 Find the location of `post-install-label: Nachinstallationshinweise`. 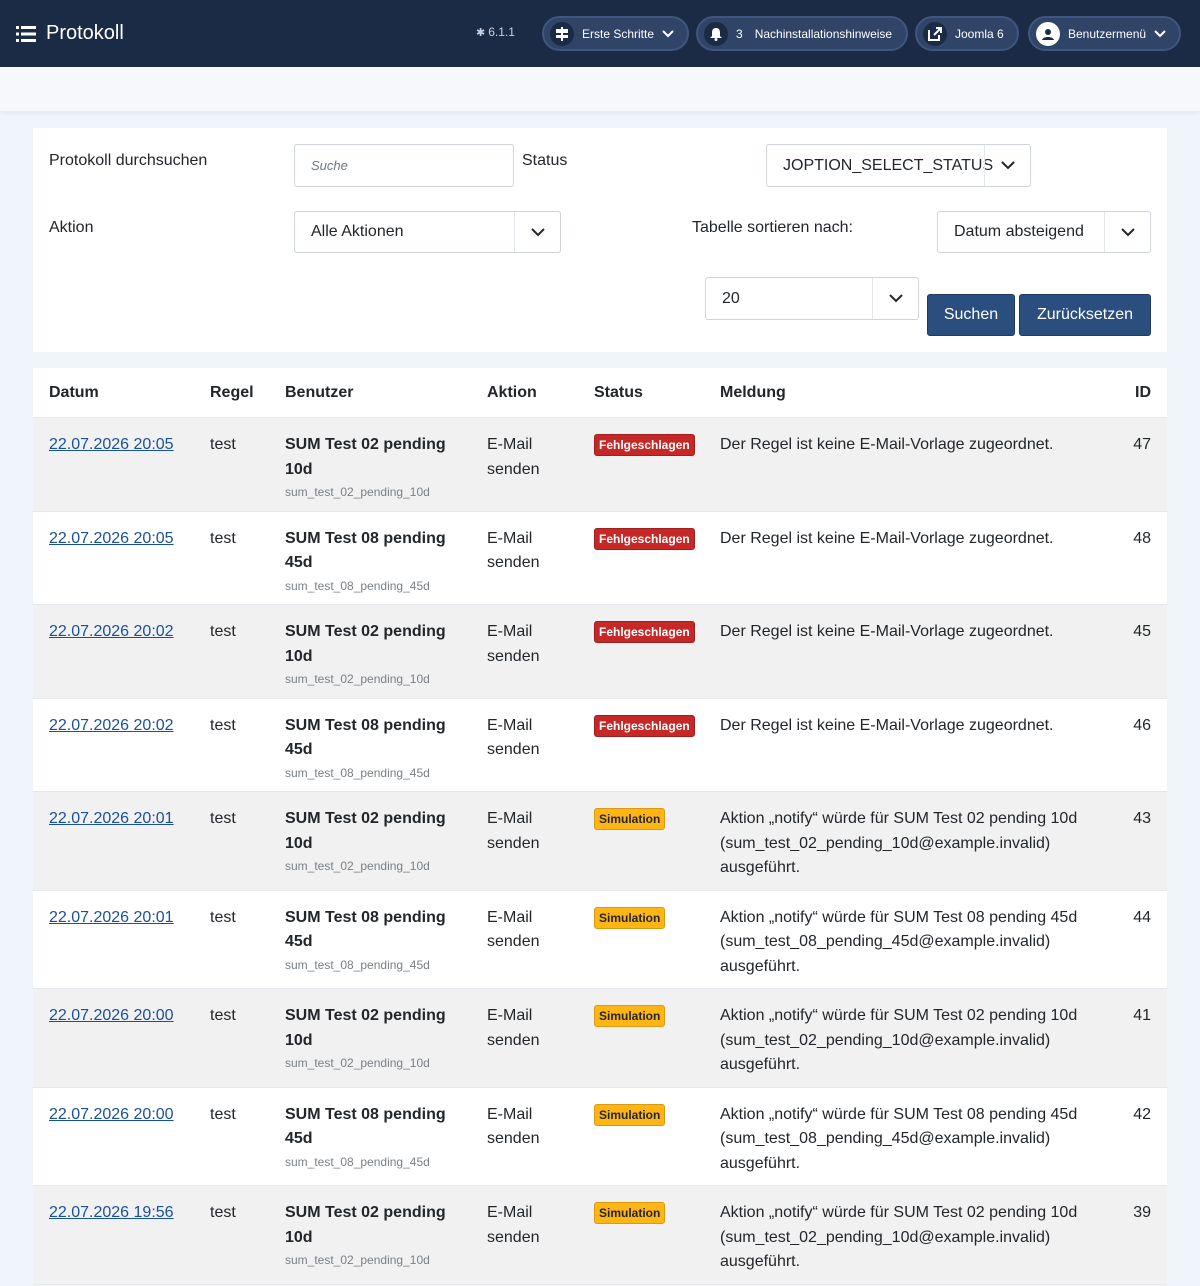

post-install-label: Nachinstallationshinweise is located at coordinates (823, 33).